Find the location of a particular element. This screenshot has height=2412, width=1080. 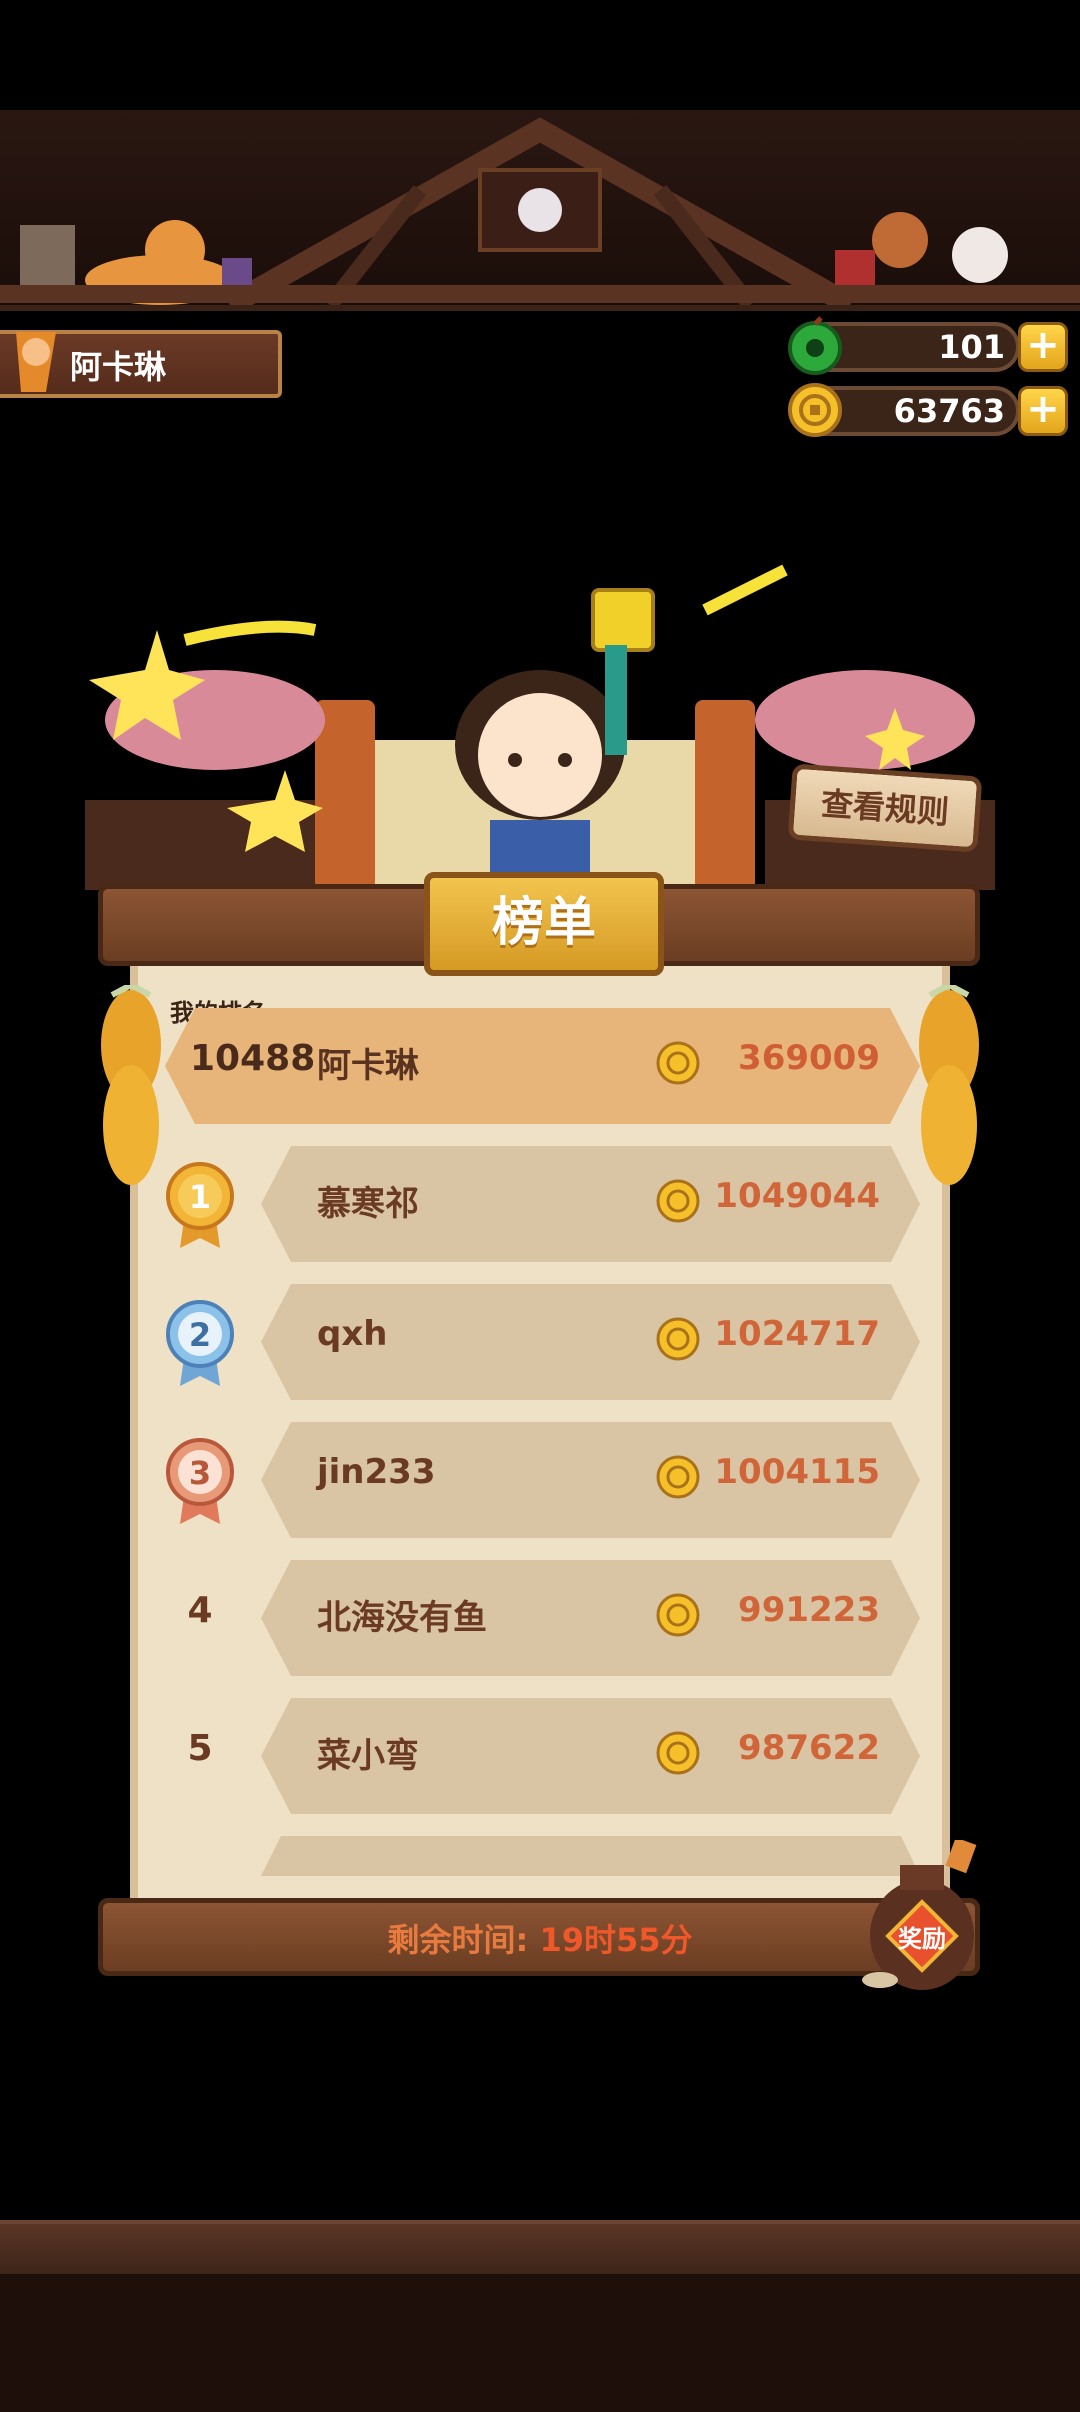

player-score: 987622 is located at coordinates (809, 1748).